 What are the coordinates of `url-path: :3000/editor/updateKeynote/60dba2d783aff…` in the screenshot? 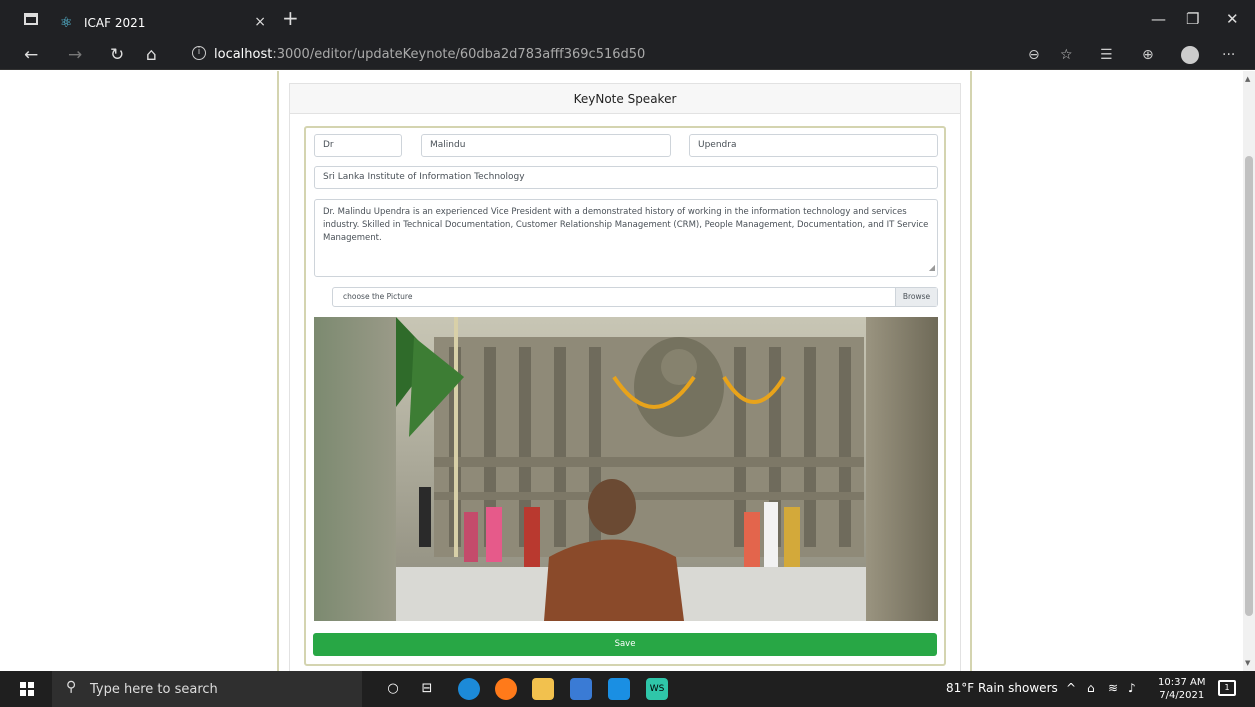 It's located at (459, 54).